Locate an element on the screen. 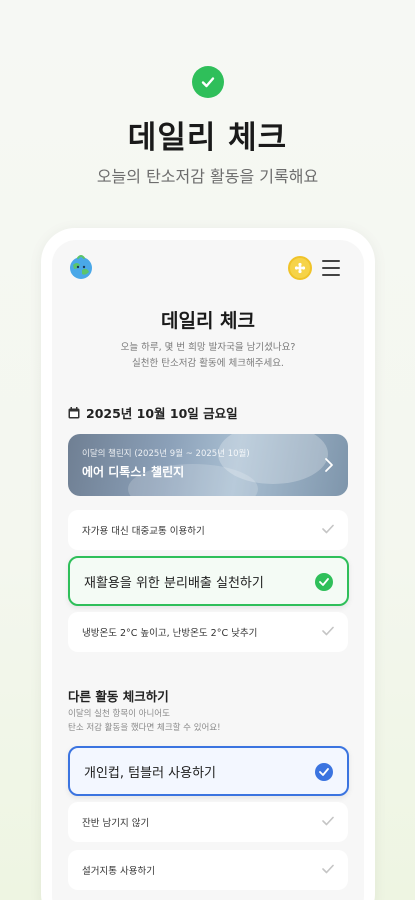 This screenshot has height=900, width=415. date-row: 2025년 10월 10일 금요일 is located at coordinates (153, 412).